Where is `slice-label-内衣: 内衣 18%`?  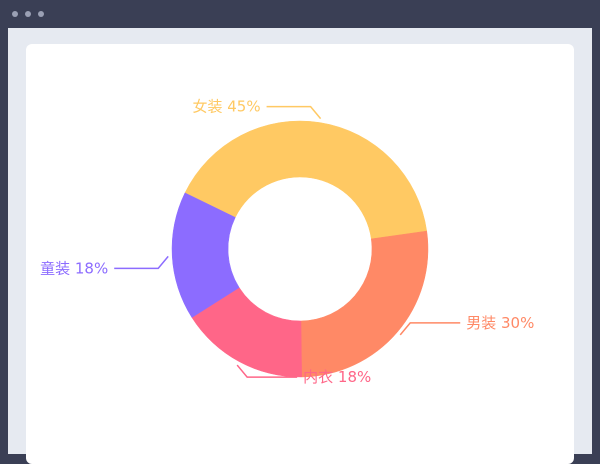 slice-label-内衣: 内衣 18% is located at coordinates (337, 377).